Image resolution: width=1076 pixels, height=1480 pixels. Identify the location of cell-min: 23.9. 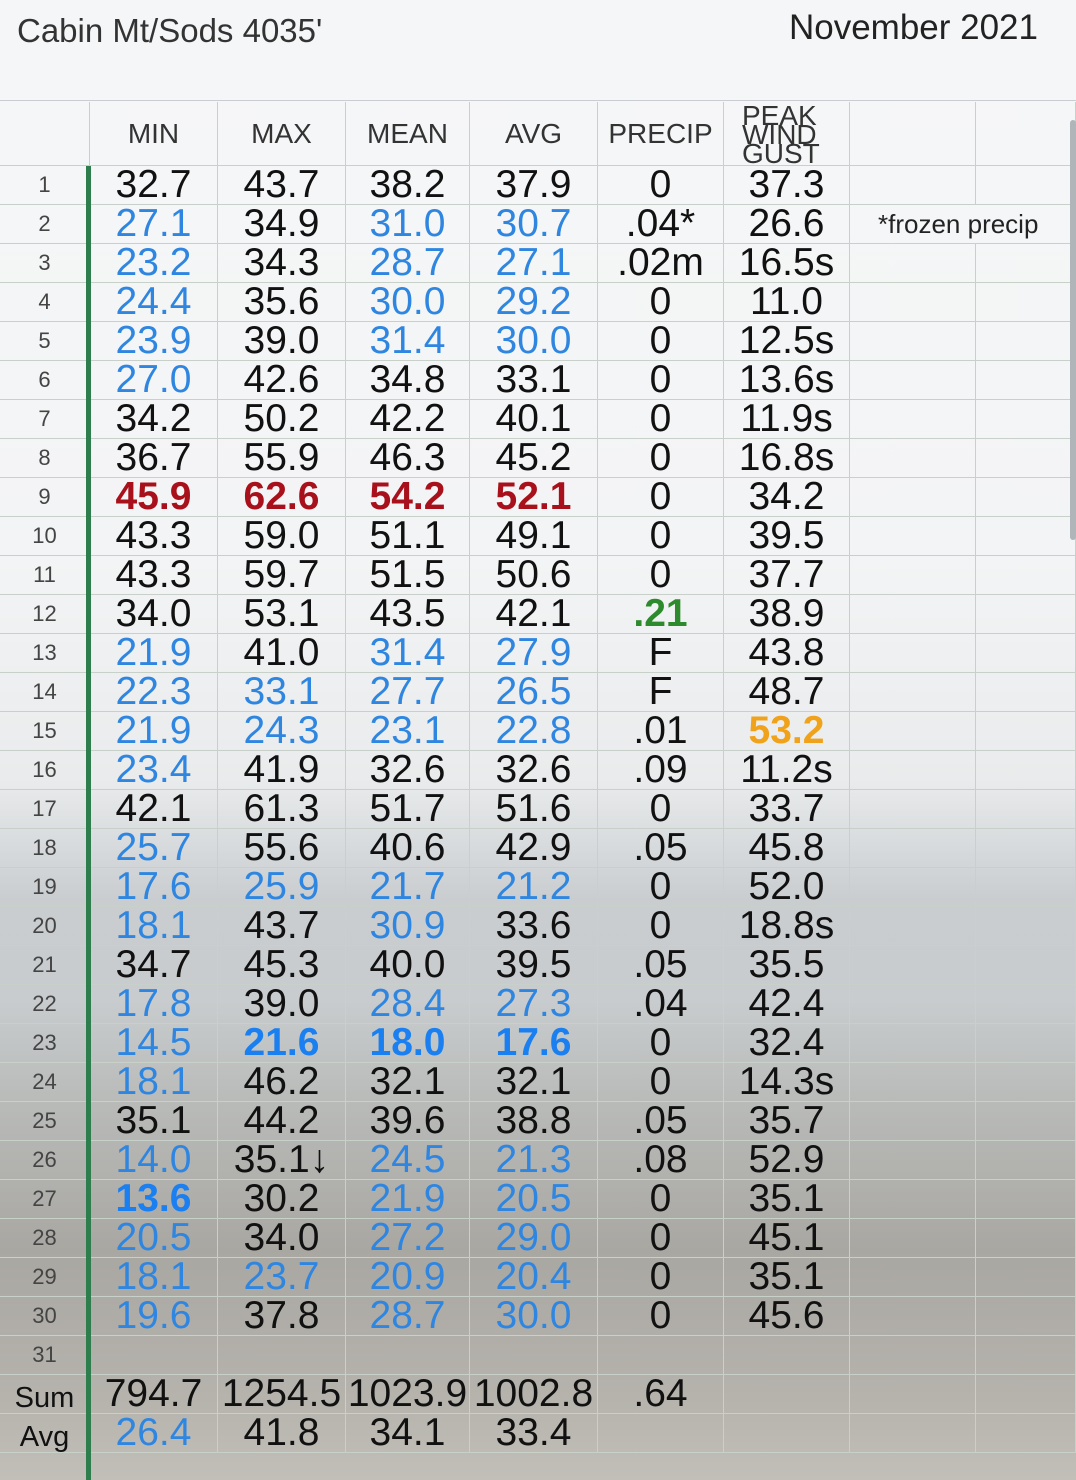
(154, 341).